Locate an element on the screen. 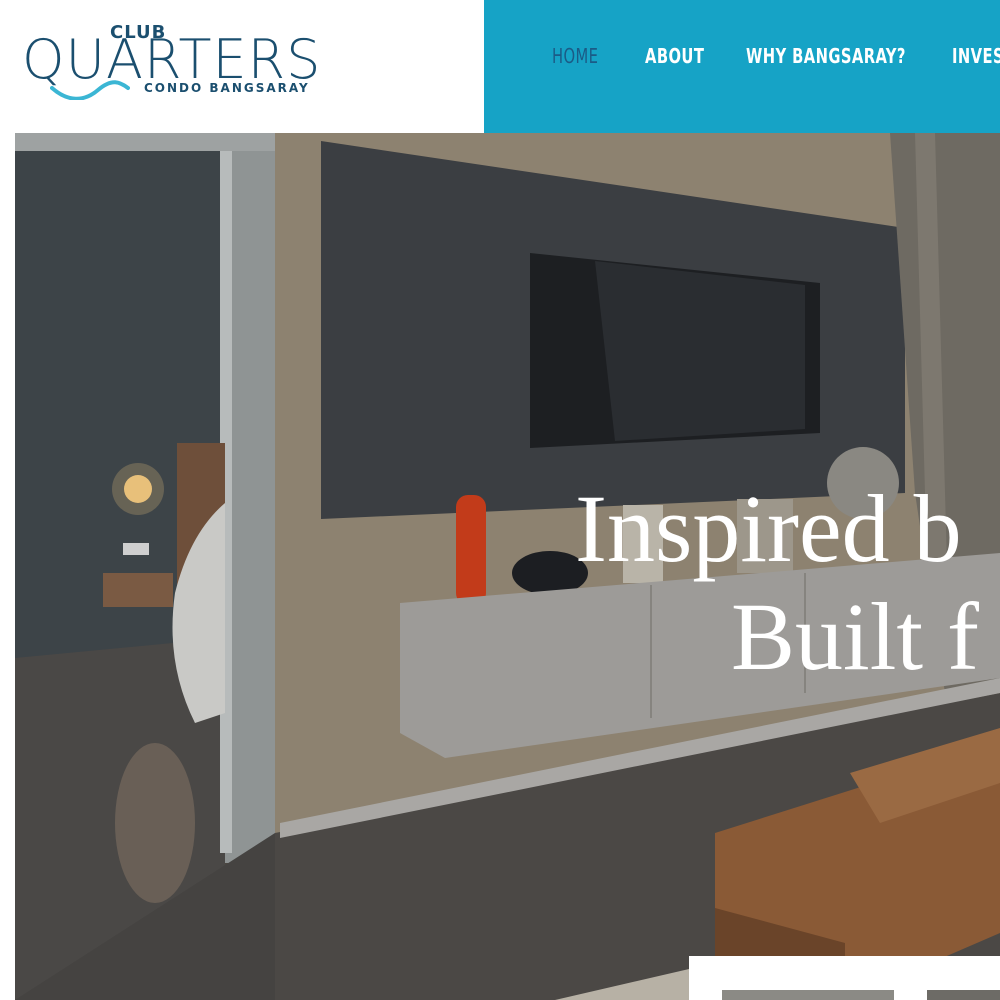 The image size is (1000, 1000). logo: CLUB QUARTERS CONDO BANGSARAY is located at coordinates (170, 60).